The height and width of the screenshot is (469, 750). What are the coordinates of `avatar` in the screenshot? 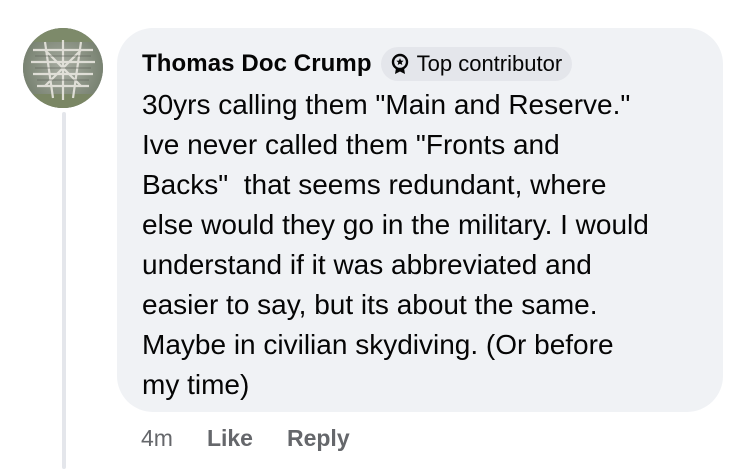 It's located at (63, 68).